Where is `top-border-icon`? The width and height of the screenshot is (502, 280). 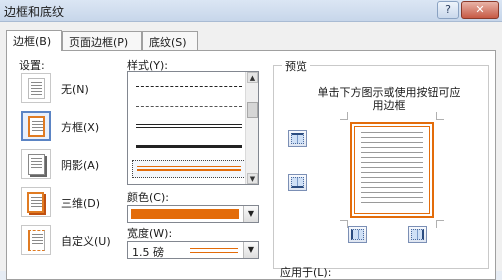
top-border-icon is located at coordinates (297, 138).